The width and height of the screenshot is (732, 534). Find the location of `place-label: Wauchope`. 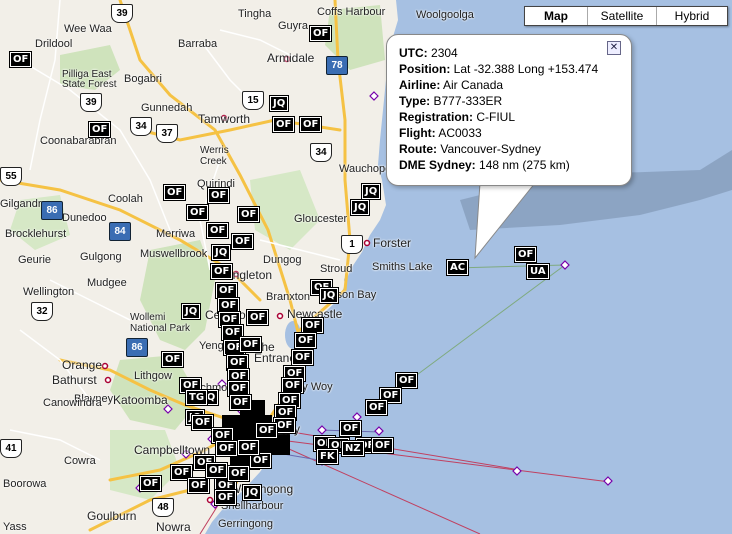

place-label: Wauchope is located at coordinates (365, 169).